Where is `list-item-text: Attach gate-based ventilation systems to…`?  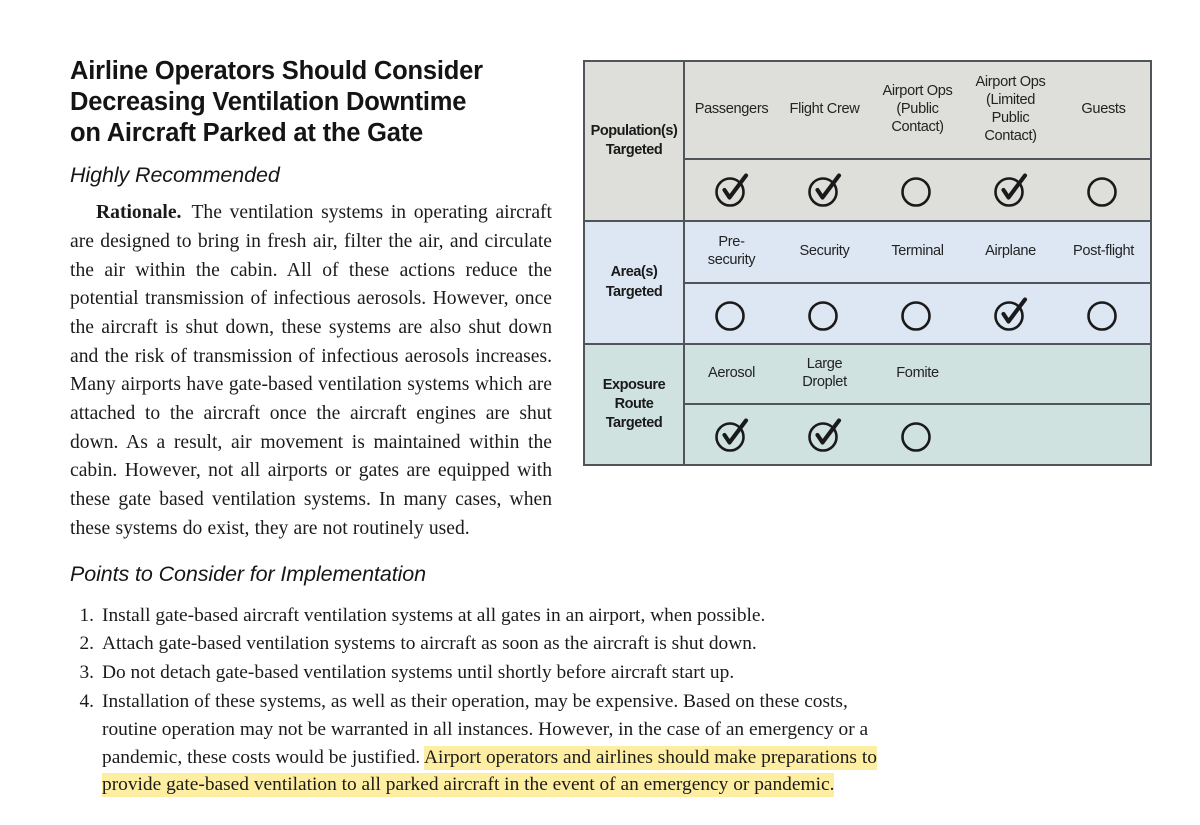
list-item-text: Attach gate-based ventilation systems to… is located at coordinates (429, 644).